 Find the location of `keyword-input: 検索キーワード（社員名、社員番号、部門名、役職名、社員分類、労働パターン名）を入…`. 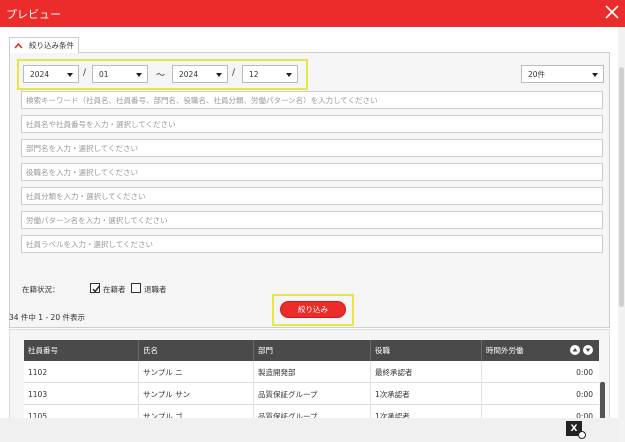

keyword-input: 検索キーワード（社員名、社員番号、部門名、役職名、社員分類、労働パターン名）を入… is located at coordinates (312, 100).